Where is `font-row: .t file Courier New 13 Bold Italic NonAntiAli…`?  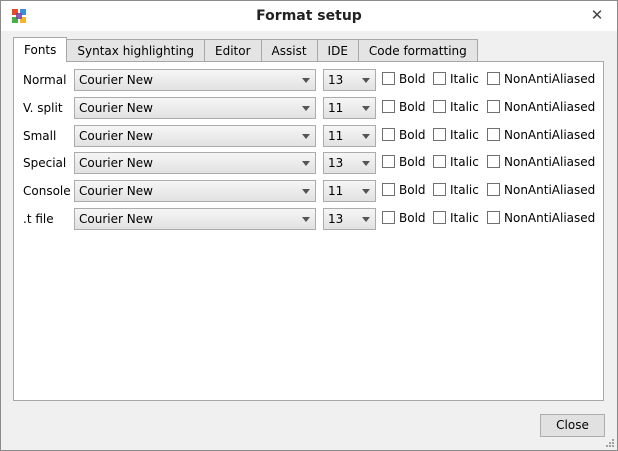
font-row: .t file Courier New 13 Bold Italic NonAntiAli… is located at coordinates (308, 219).